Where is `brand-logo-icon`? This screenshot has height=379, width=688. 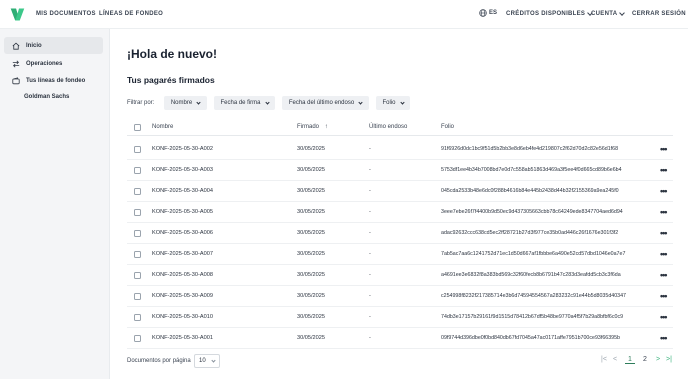
brand-logo-icon is located at coordinates (17, 14).